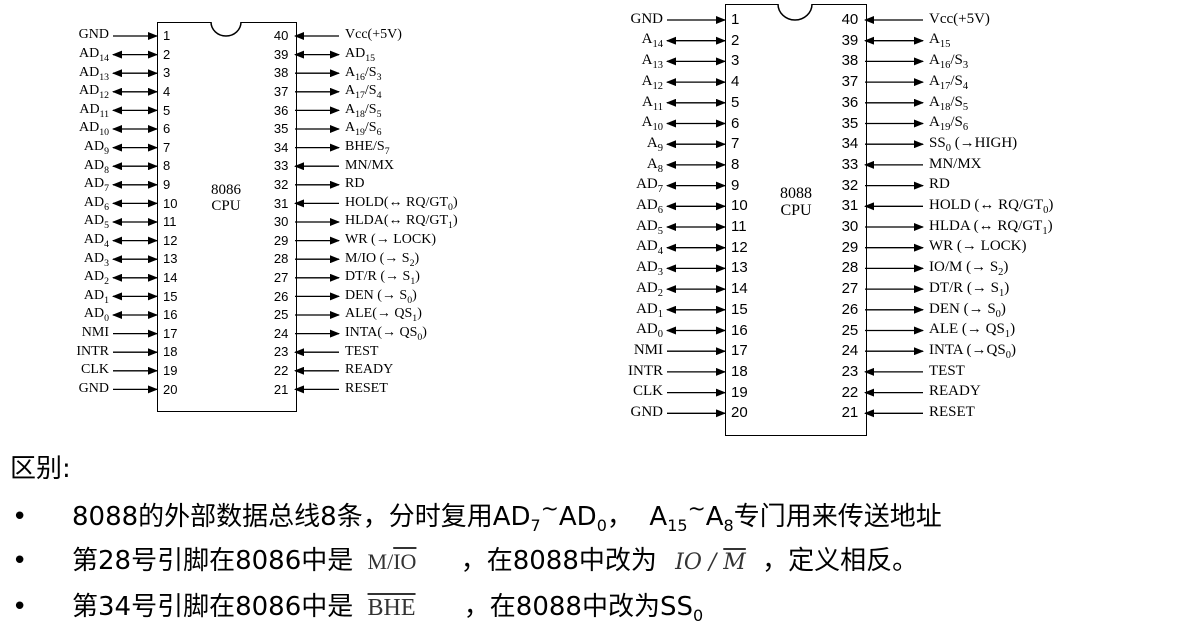 This screenshot has height=631, width=1201. What do you see at coordinates (677, 526) in the screenshot?
I see `a15-sub: 15` at bounding box center [677, 526].